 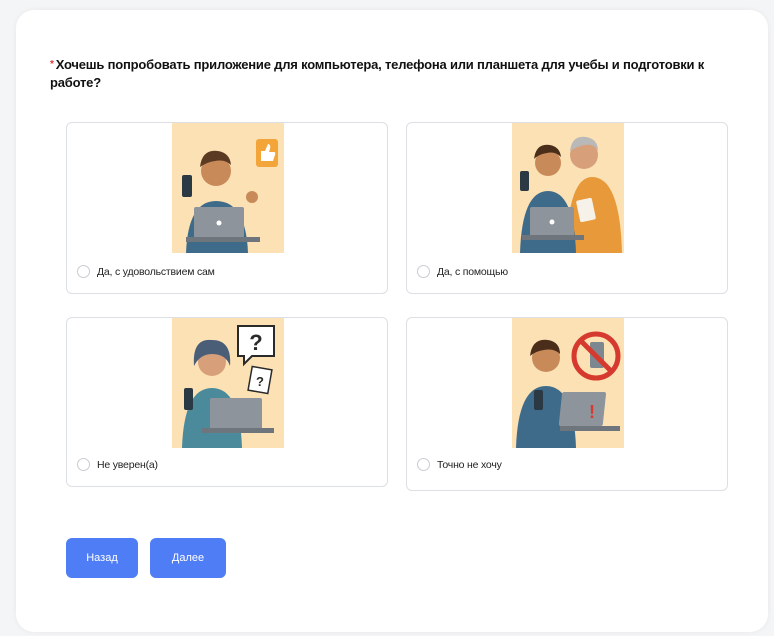 I want to click on option-row-4: Точно не хочу, so click(x=459, y=464).